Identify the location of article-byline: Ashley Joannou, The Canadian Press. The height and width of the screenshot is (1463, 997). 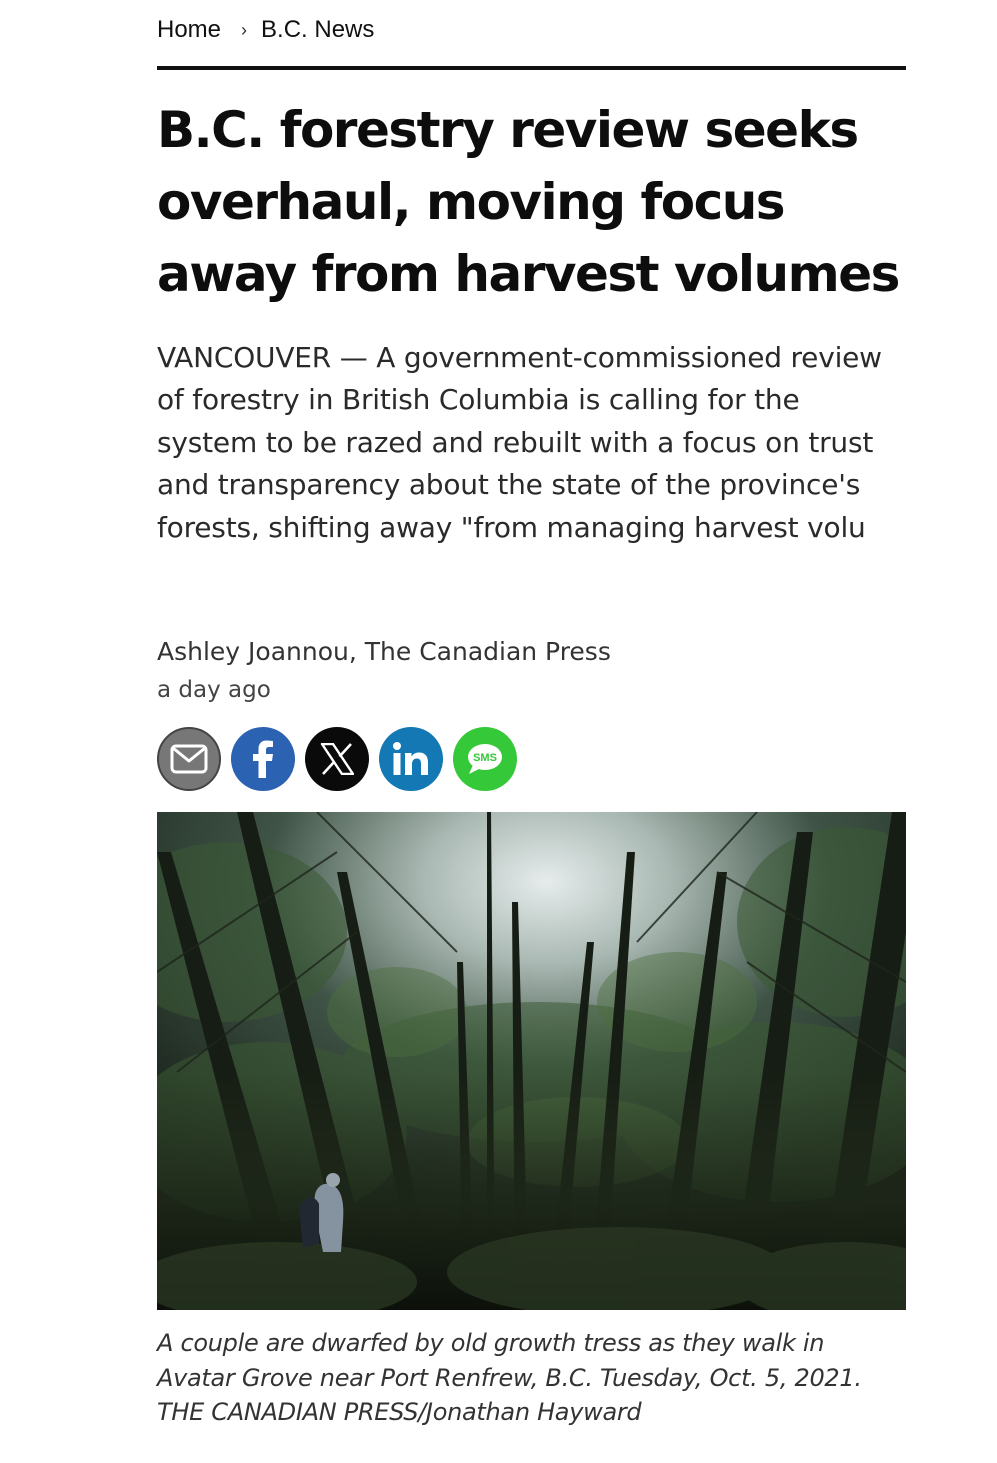
(384, 651).